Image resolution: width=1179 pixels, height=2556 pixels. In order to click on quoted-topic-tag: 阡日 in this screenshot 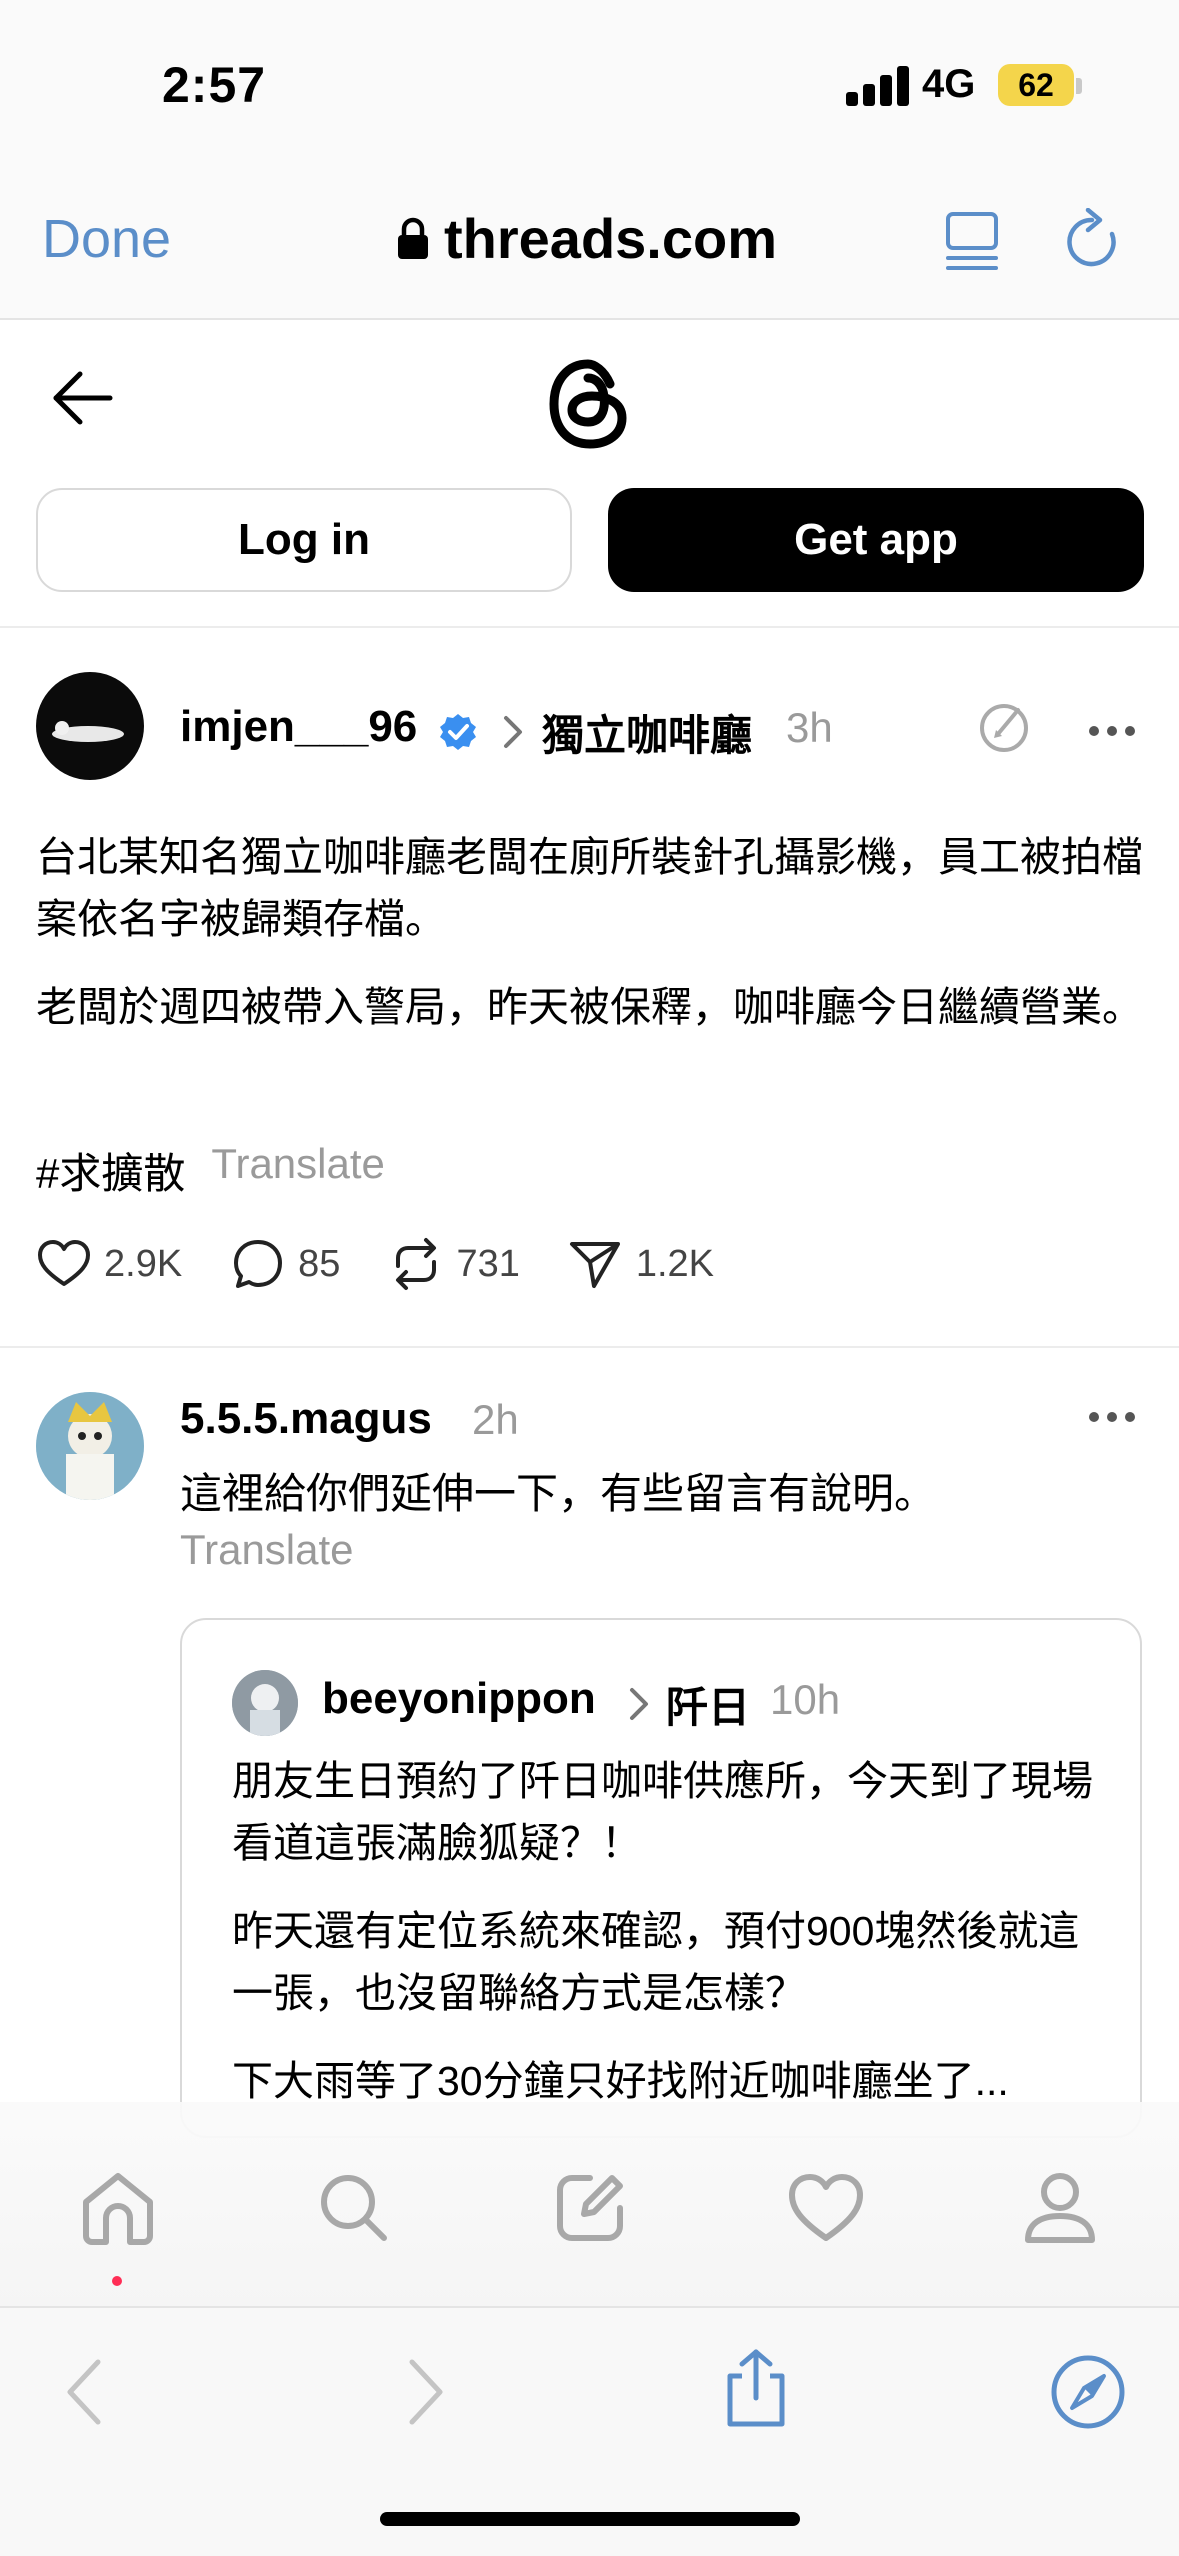, I will do `click(708, 1704)`.